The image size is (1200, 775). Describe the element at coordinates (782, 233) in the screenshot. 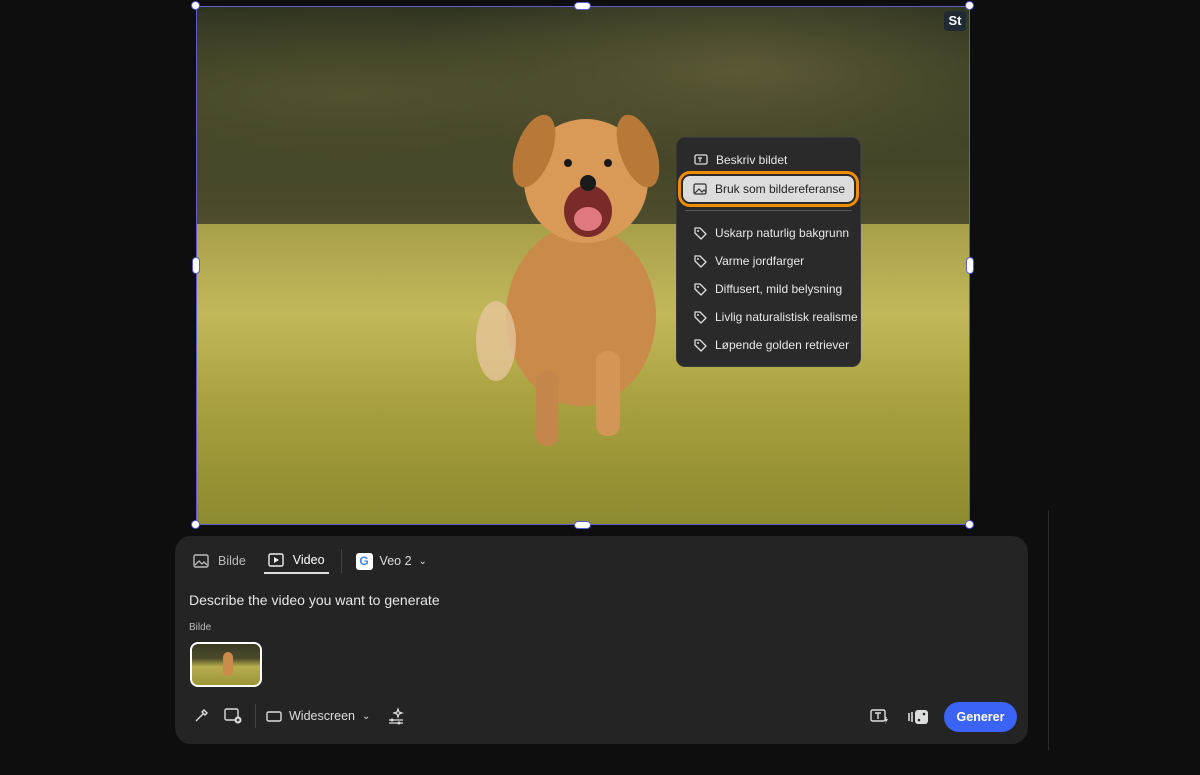

I see `menu-item-label: Uskarp naturlig bakgrunn` at that location.